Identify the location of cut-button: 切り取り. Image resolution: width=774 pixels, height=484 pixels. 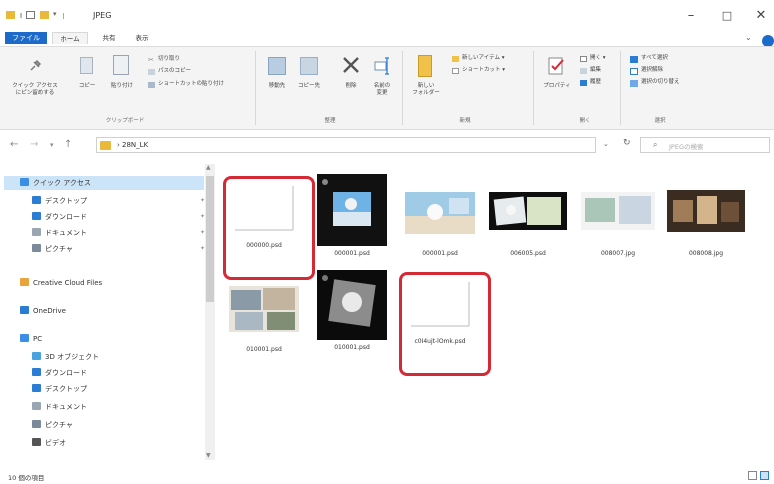
(169, 59).